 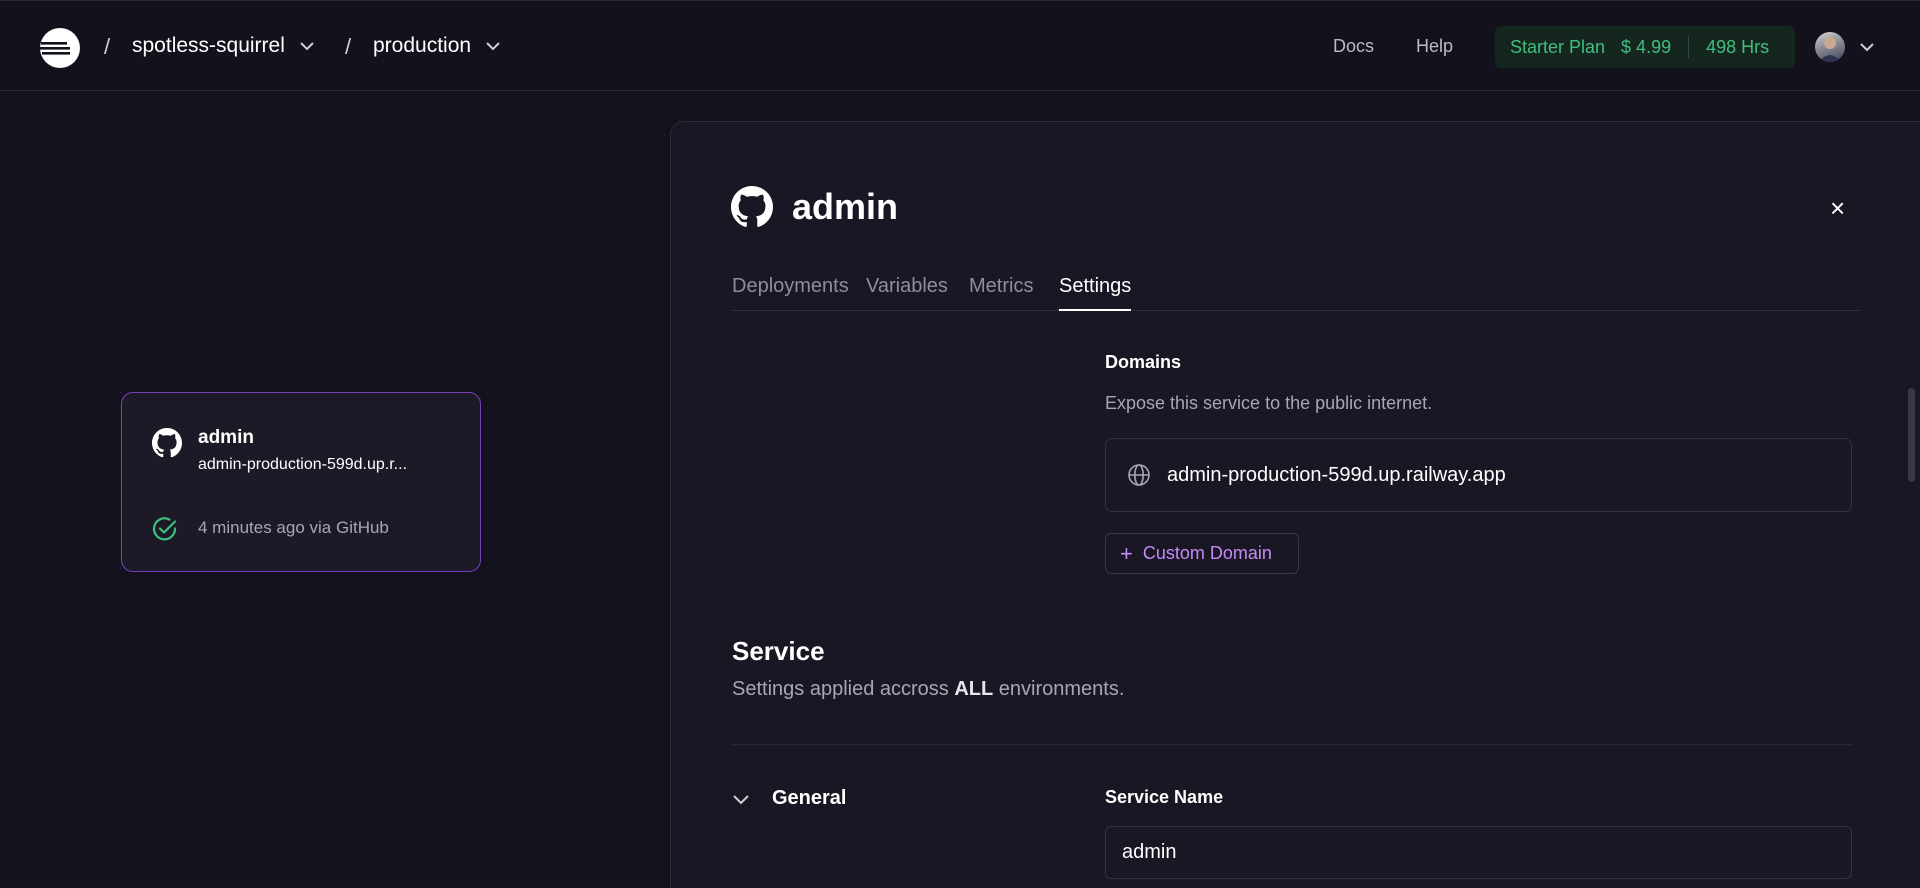 What do you see at coordinates (1689, 47) in the screenshot?
I see `plan-divider` at bounding box center [1689, 47].